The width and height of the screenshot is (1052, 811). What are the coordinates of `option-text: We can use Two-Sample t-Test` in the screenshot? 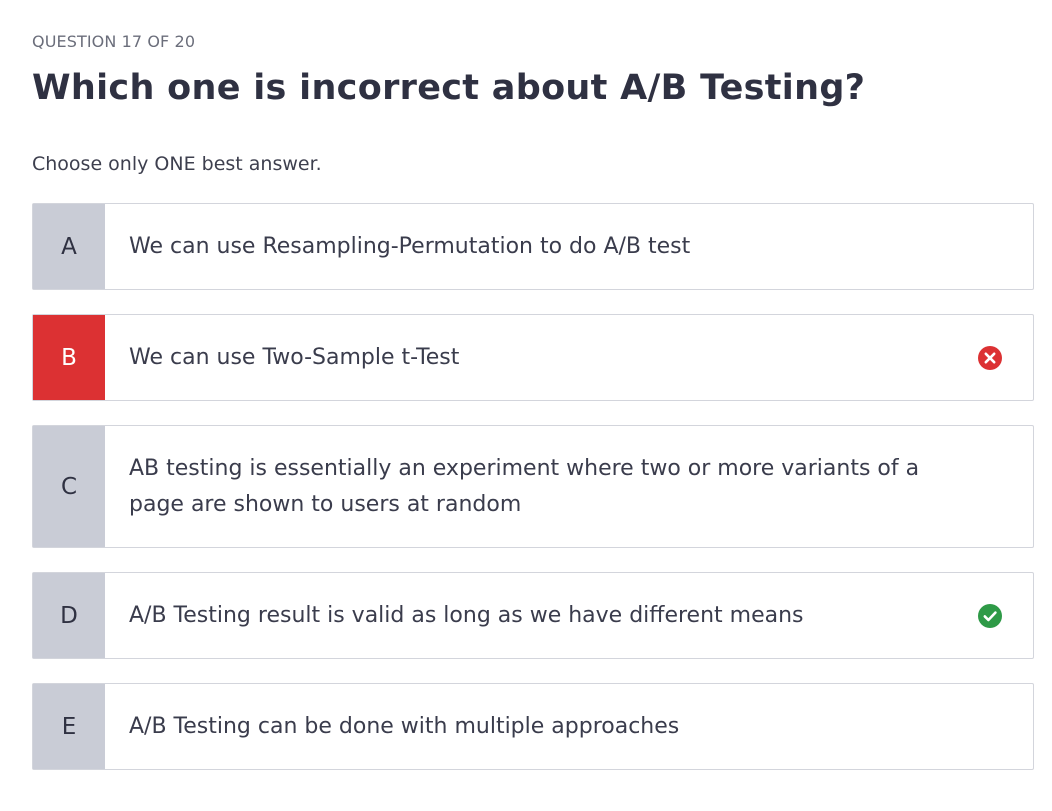 It's located at (294, 357).